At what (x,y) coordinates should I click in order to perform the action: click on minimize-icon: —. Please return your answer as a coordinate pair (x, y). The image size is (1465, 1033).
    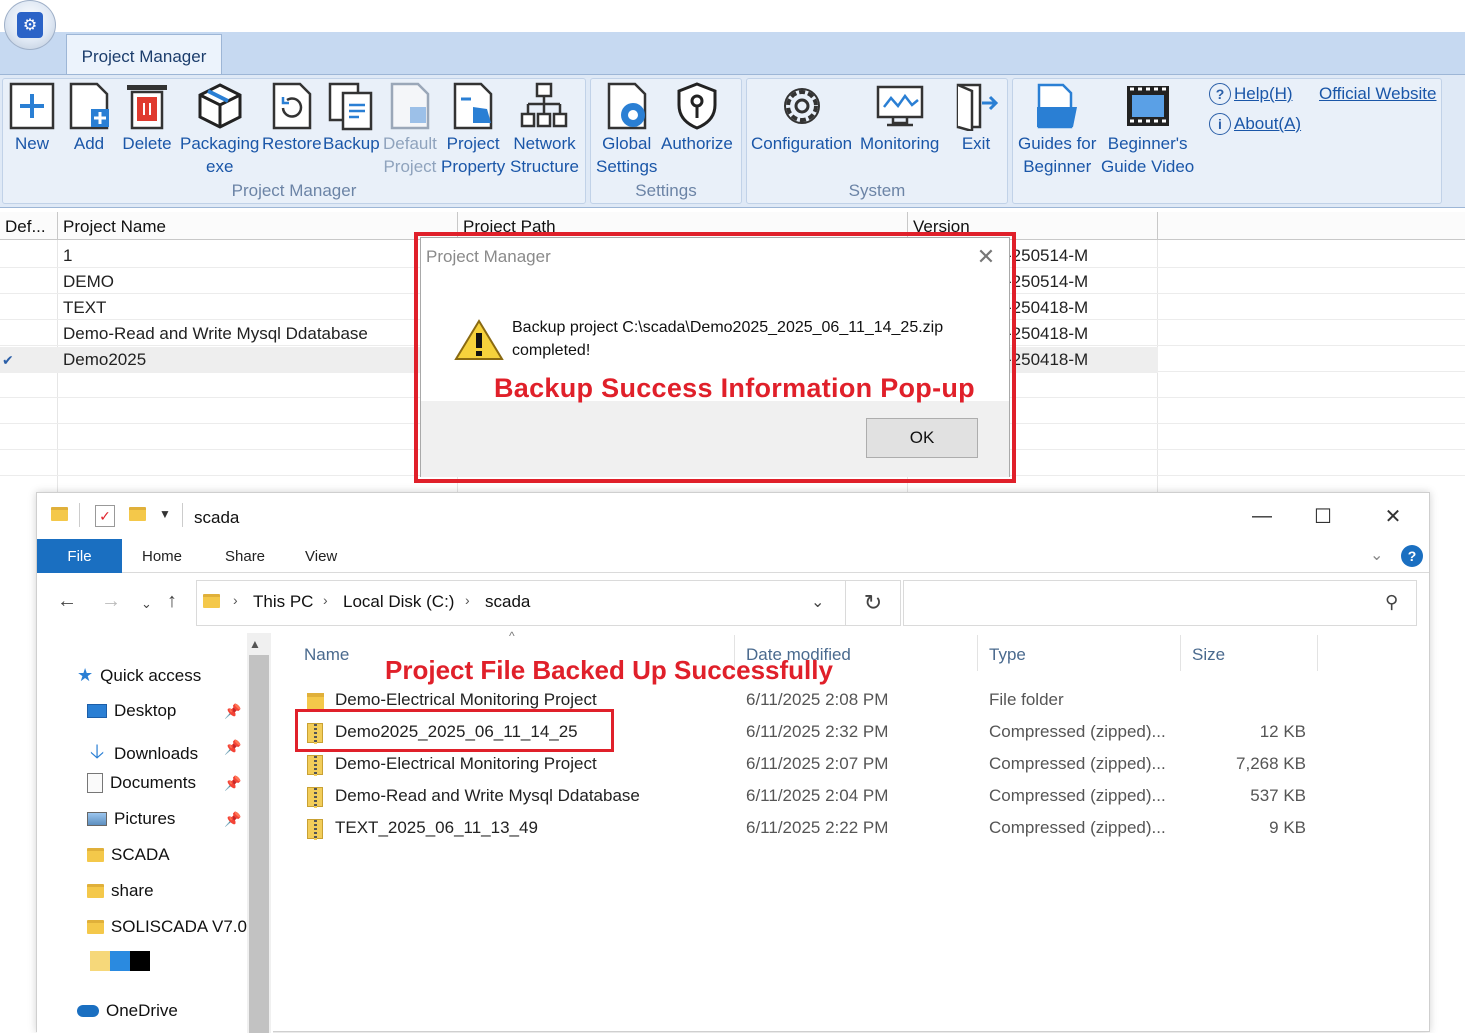
    Looking at the image, I should click on (1262, 516).